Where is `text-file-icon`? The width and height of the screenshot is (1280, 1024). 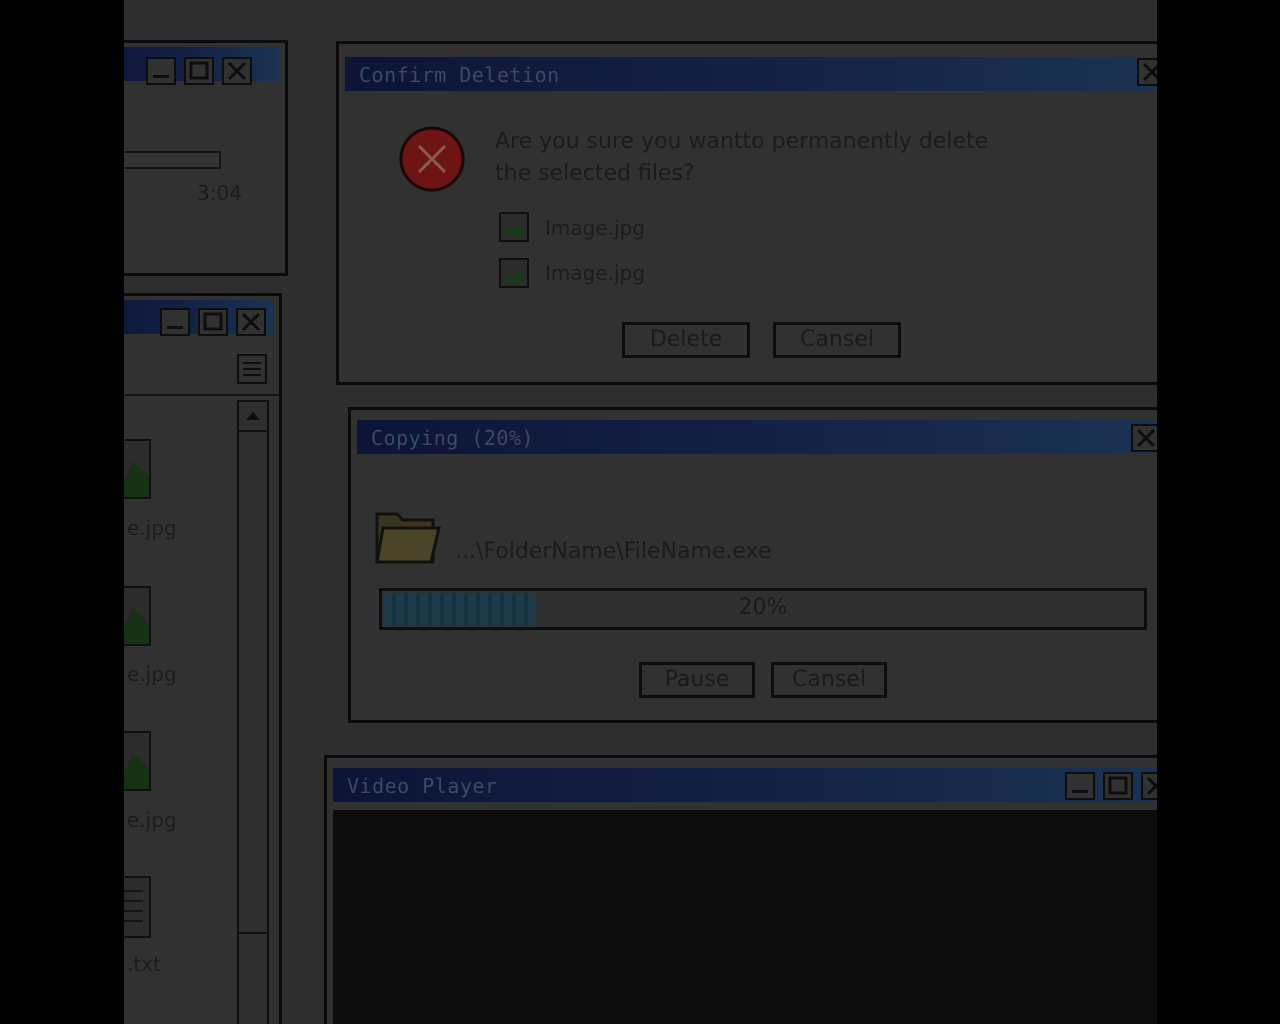
text-file-icon is located at coordinates (137, 907).